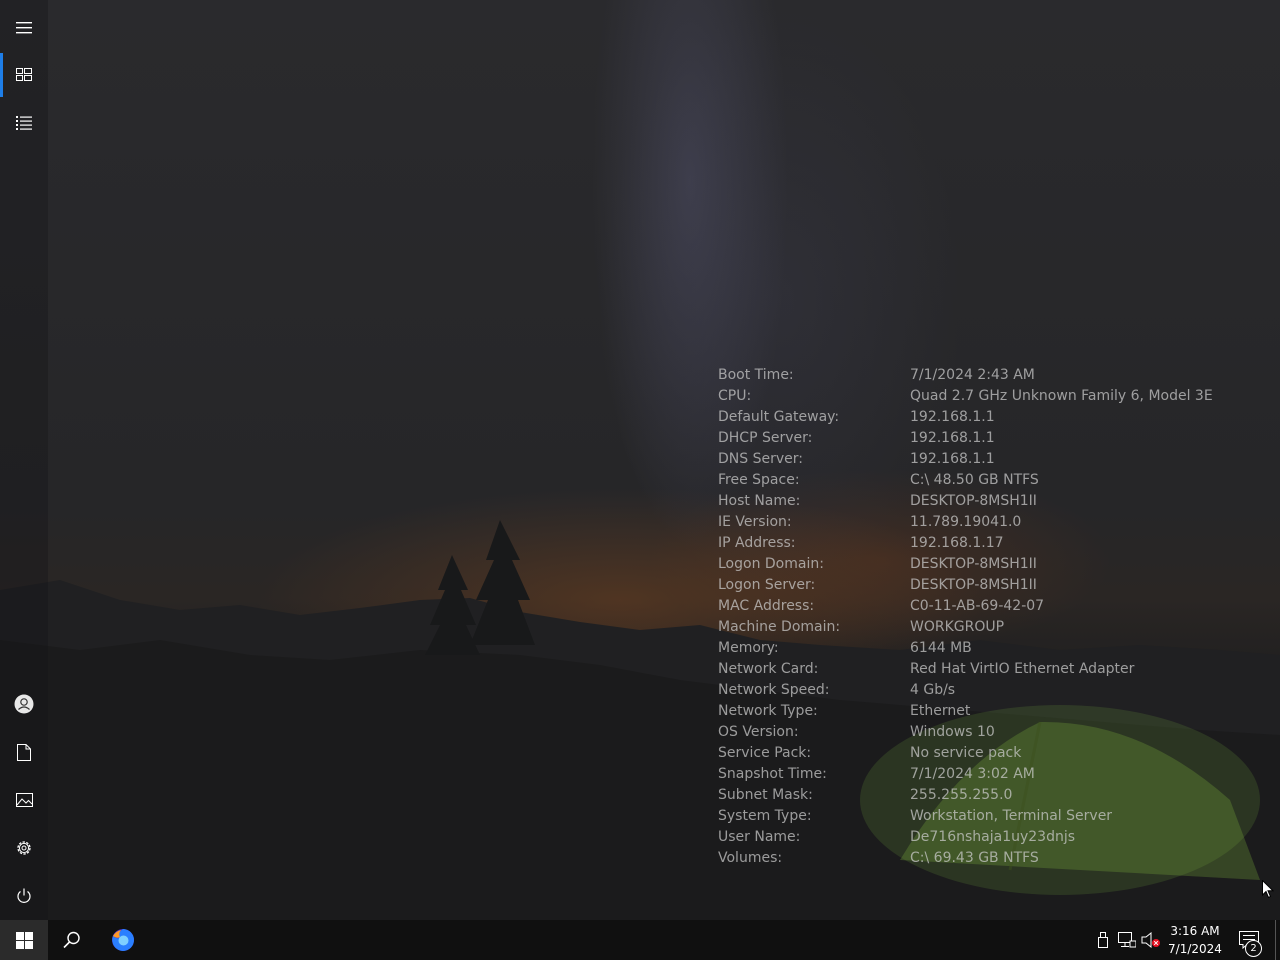 The height and width of the screenshot is (960, 1280). I want to click on power-button, so click(24, 896).